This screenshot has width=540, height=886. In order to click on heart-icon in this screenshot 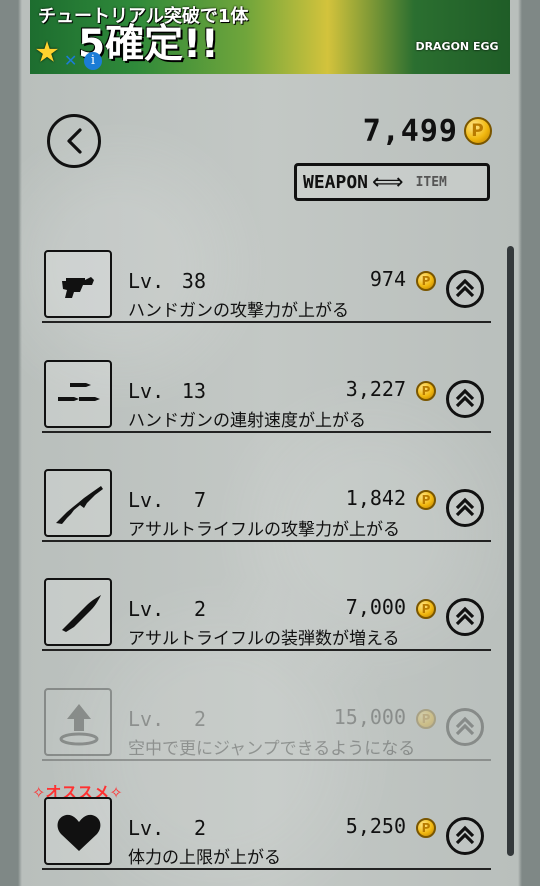, I will do `click(79, 832)`.